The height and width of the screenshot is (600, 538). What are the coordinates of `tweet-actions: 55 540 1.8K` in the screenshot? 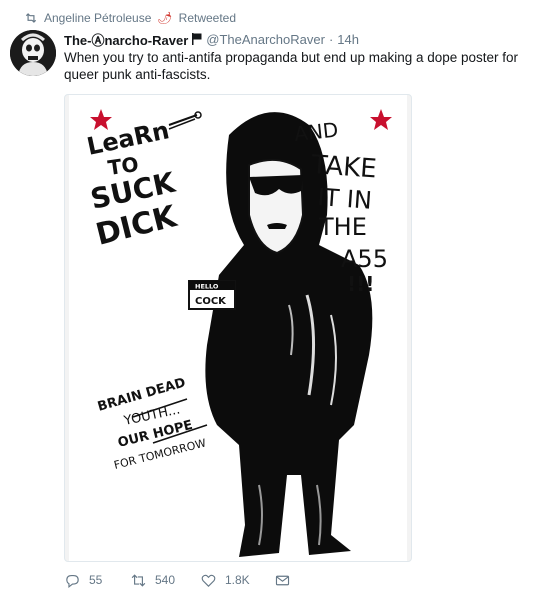 It's located at (177, 580).